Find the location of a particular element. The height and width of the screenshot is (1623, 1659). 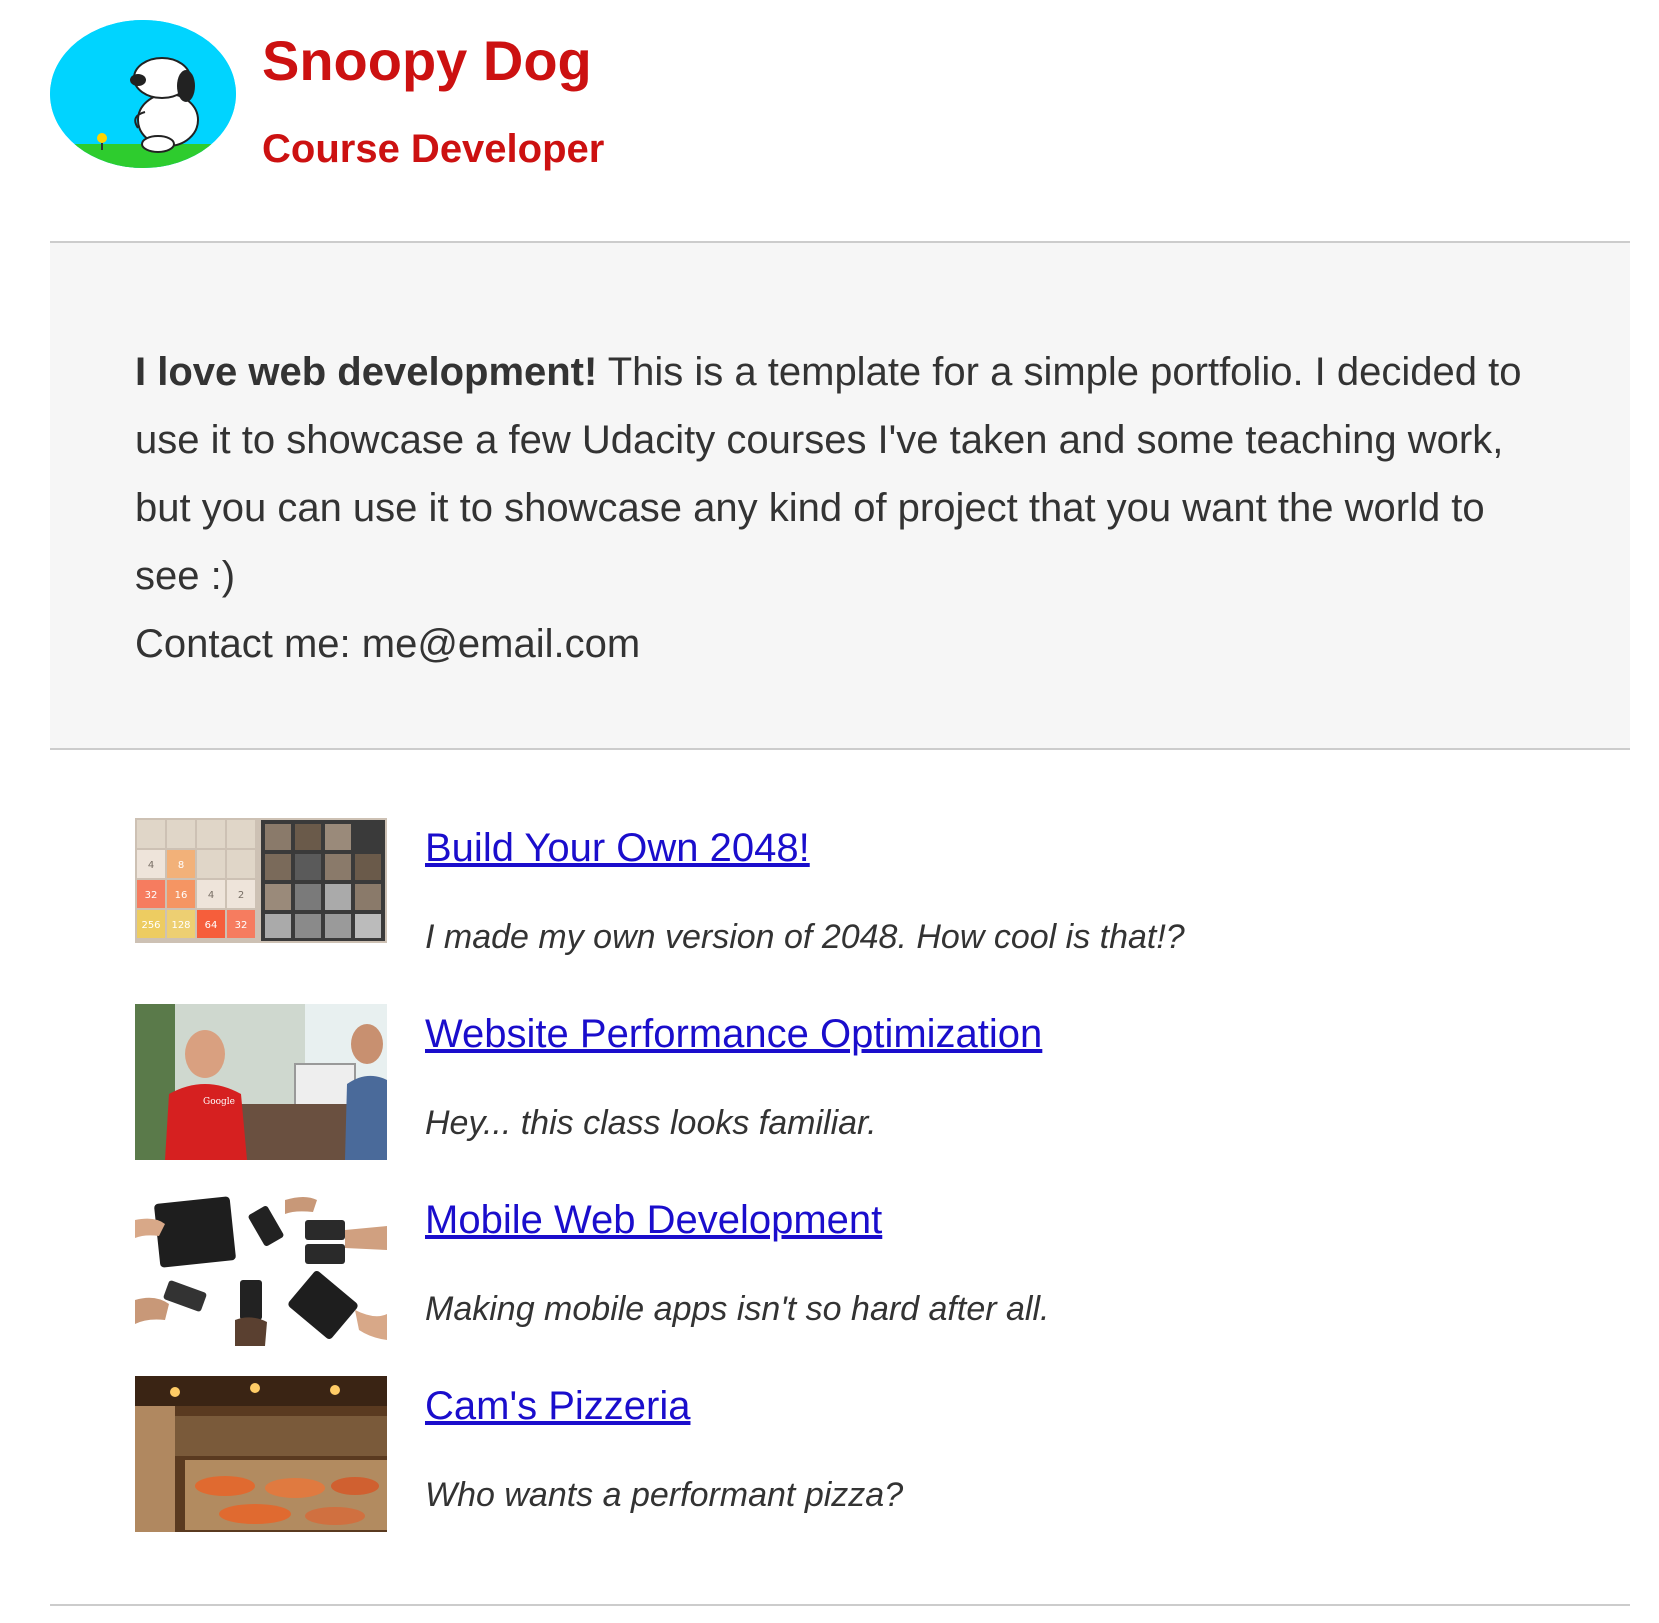

project-link-2048: Build Your Own 2048! is located at coordinates (617, 848).